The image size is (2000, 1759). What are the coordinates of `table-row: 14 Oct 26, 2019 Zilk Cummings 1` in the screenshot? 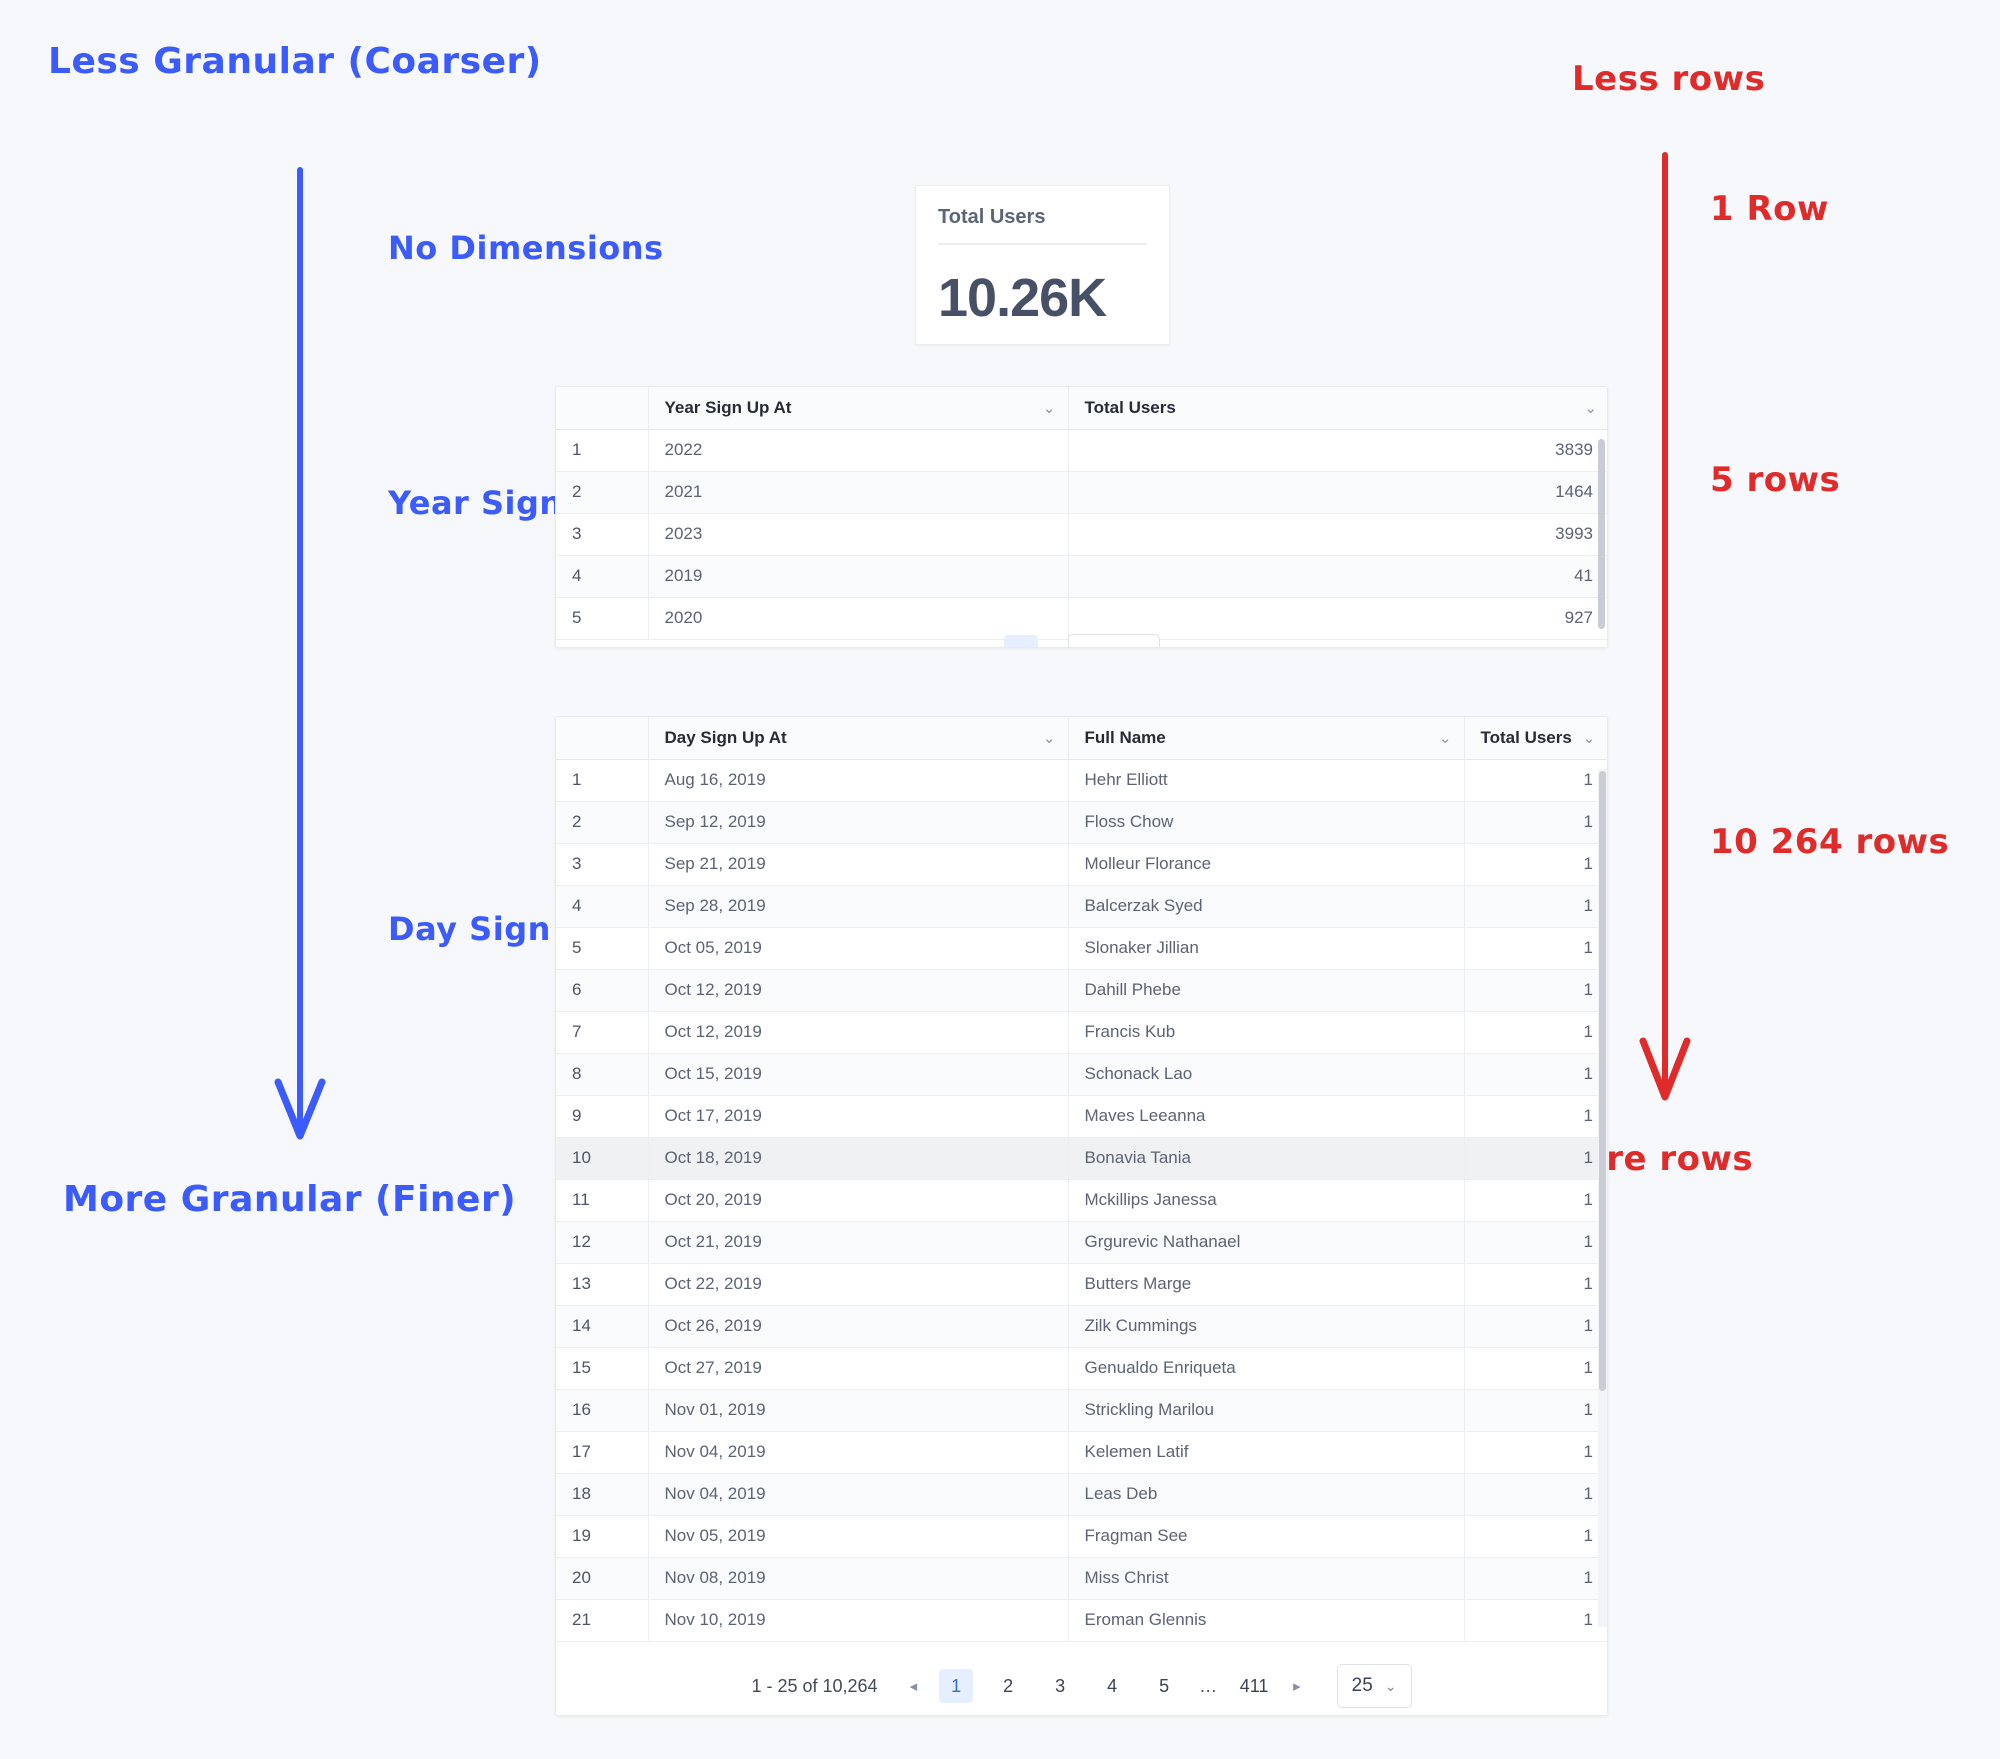 It's located at (1081, 1326).